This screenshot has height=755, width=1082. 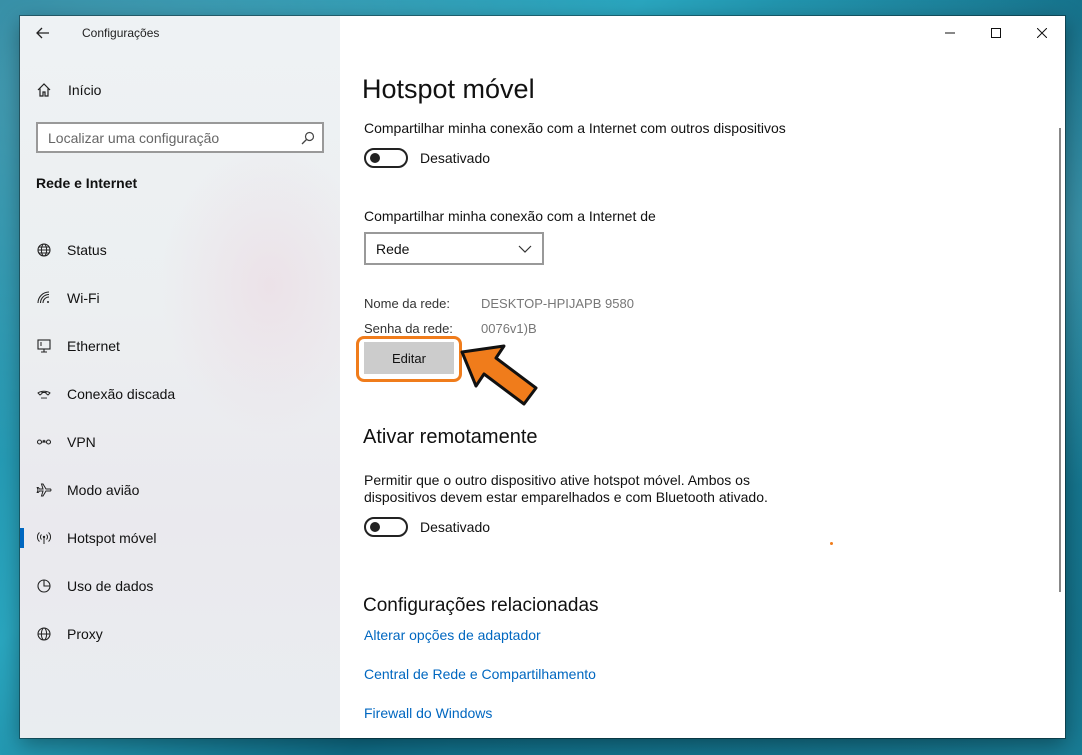 I want to click on close-button, so click(x=1042, y=33).